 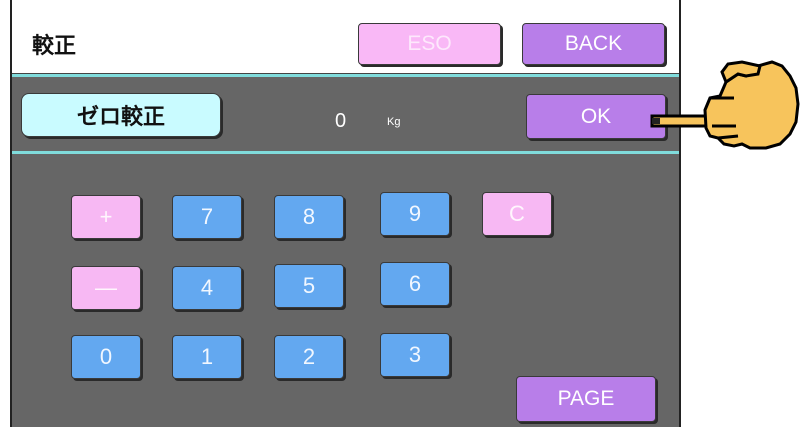 What do you see at coordinates (415, 355) in the screenshot?
I see `key-3: 3` at bounding box center [415, 355].